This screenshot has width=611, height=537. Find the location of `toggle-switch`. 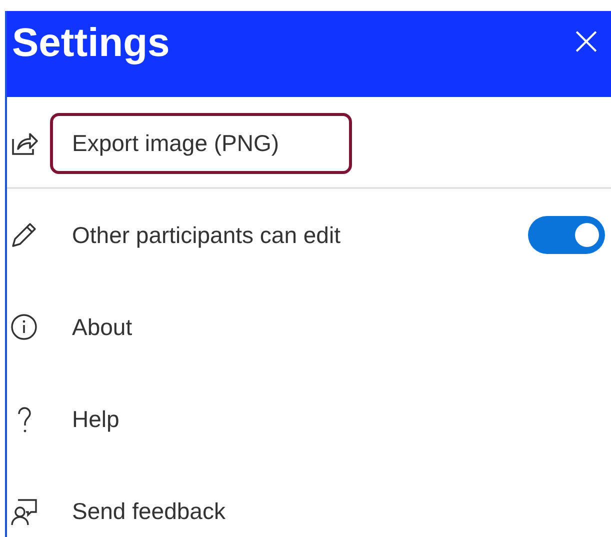

toggle-switch is located at coordinates (566, 235).